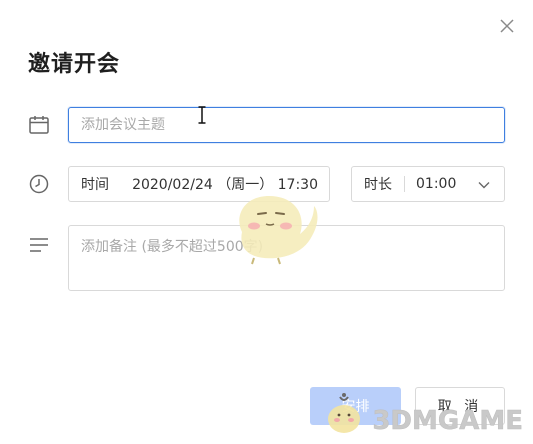 The image size is (533, 444). What do you see at coordinates (202, 115) in the screenshot?
I see `text-cursor-icon` at bounding box center [202, 115].